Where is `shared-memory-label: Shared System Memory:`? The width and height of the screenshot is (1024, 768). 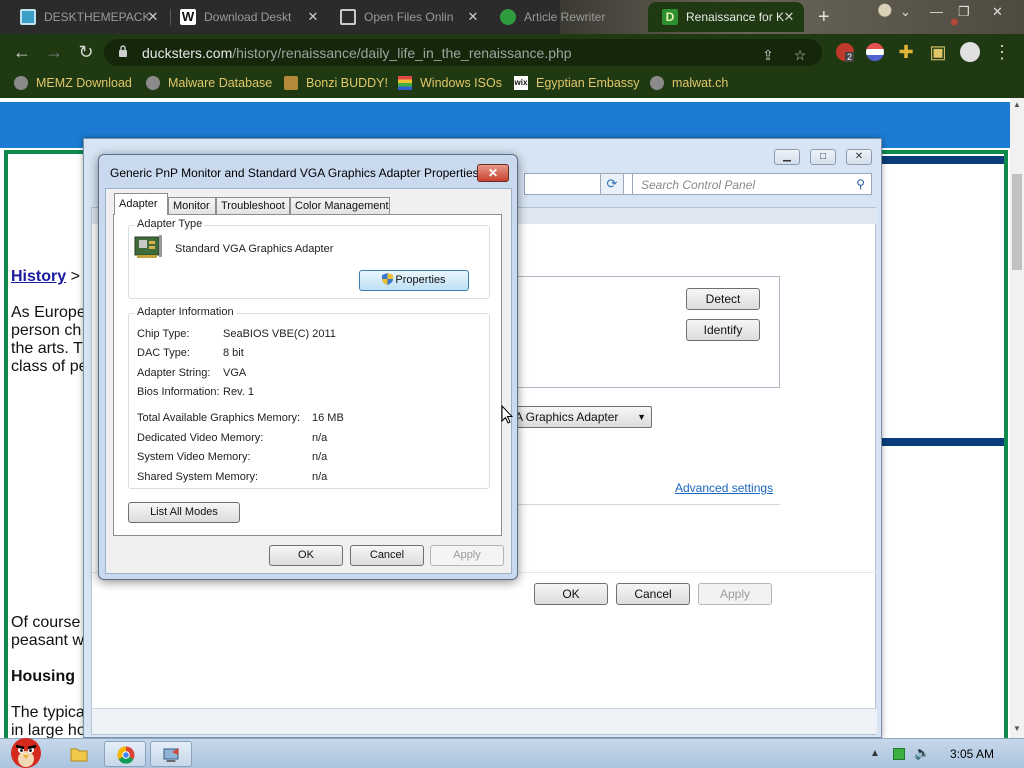
shared-memory-label: Shared System Memory: is located at coordinates (198, 477).